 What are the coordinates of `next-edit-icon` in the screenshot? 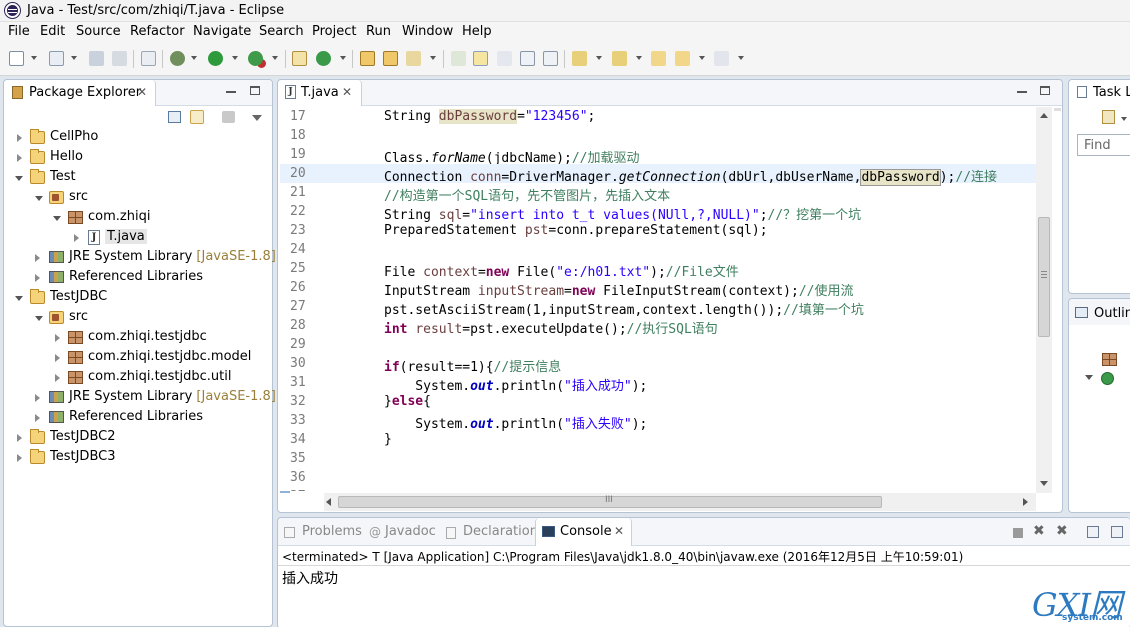 It's located at (579, 58).